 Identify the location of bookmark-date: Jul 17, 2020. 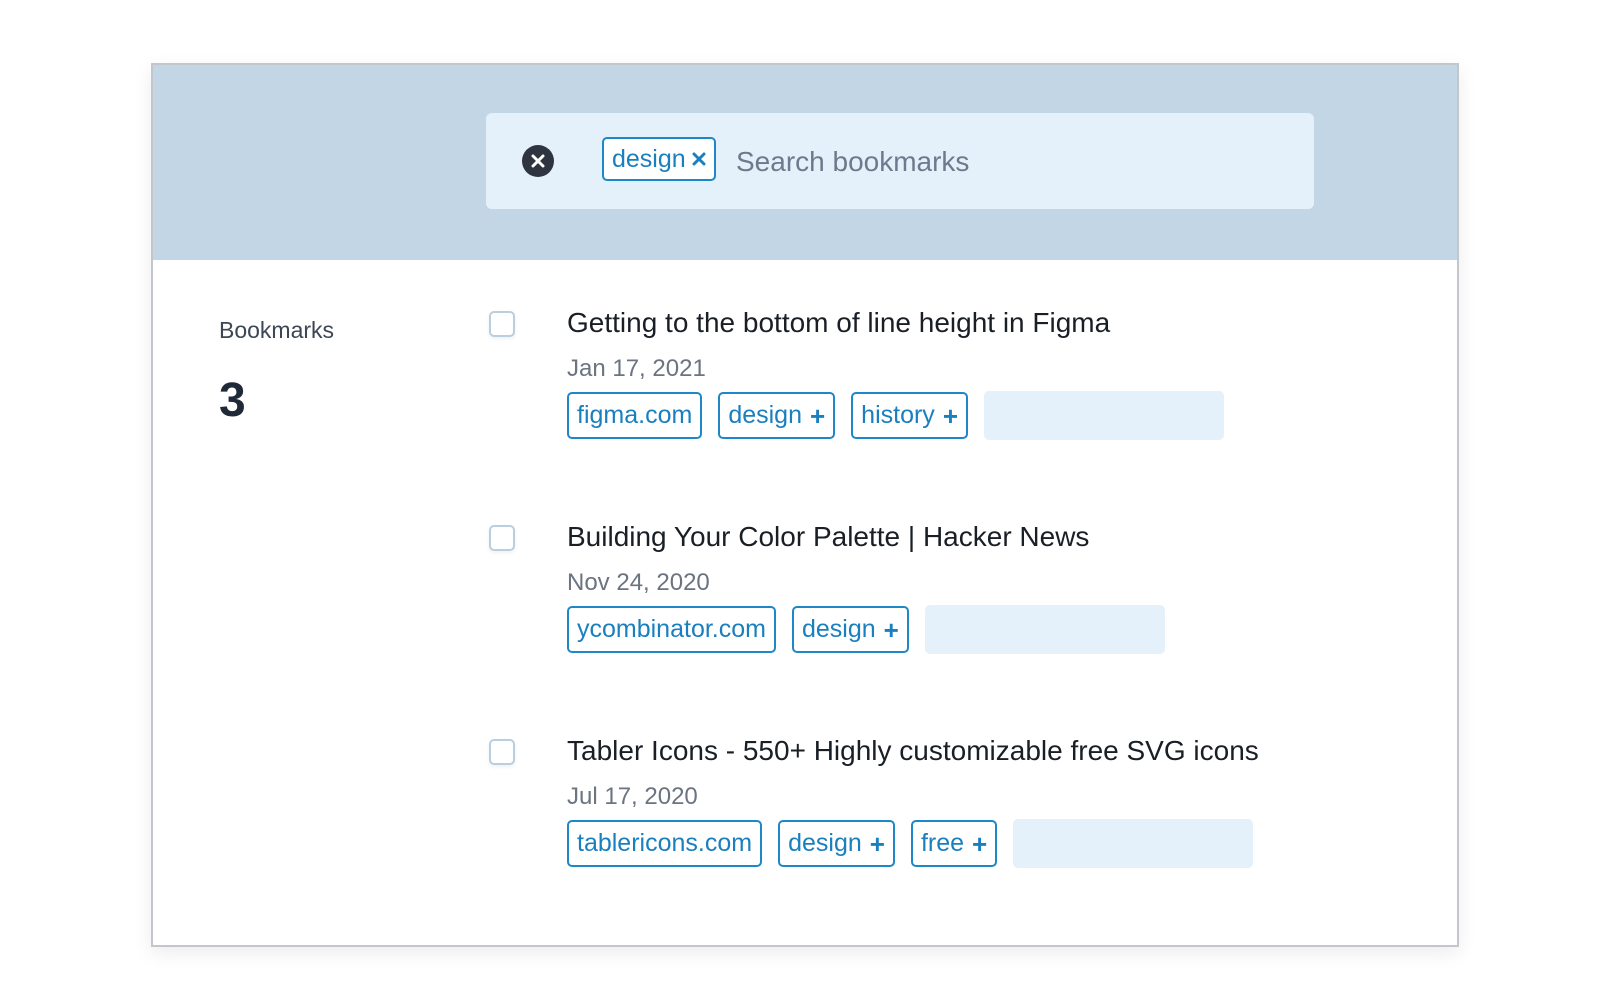
(632, 796).